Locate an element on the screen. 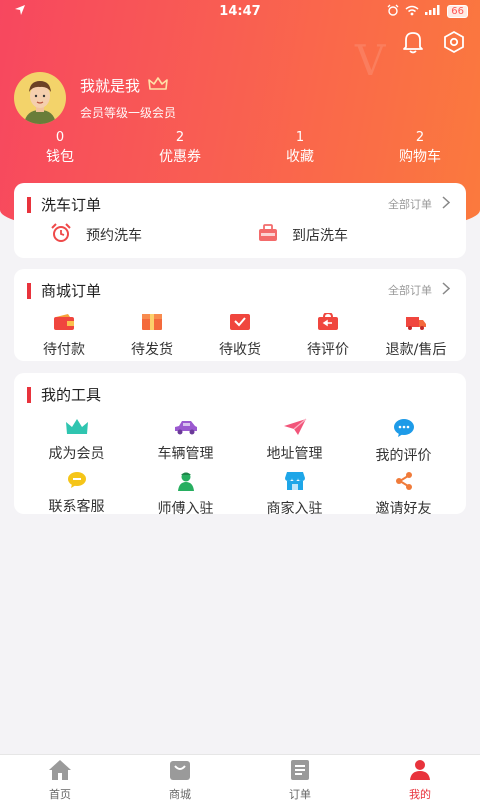 This screenshot has height=800, width=480. invite-friends-button: 邀请好友 is located at coordinates (403, 494).